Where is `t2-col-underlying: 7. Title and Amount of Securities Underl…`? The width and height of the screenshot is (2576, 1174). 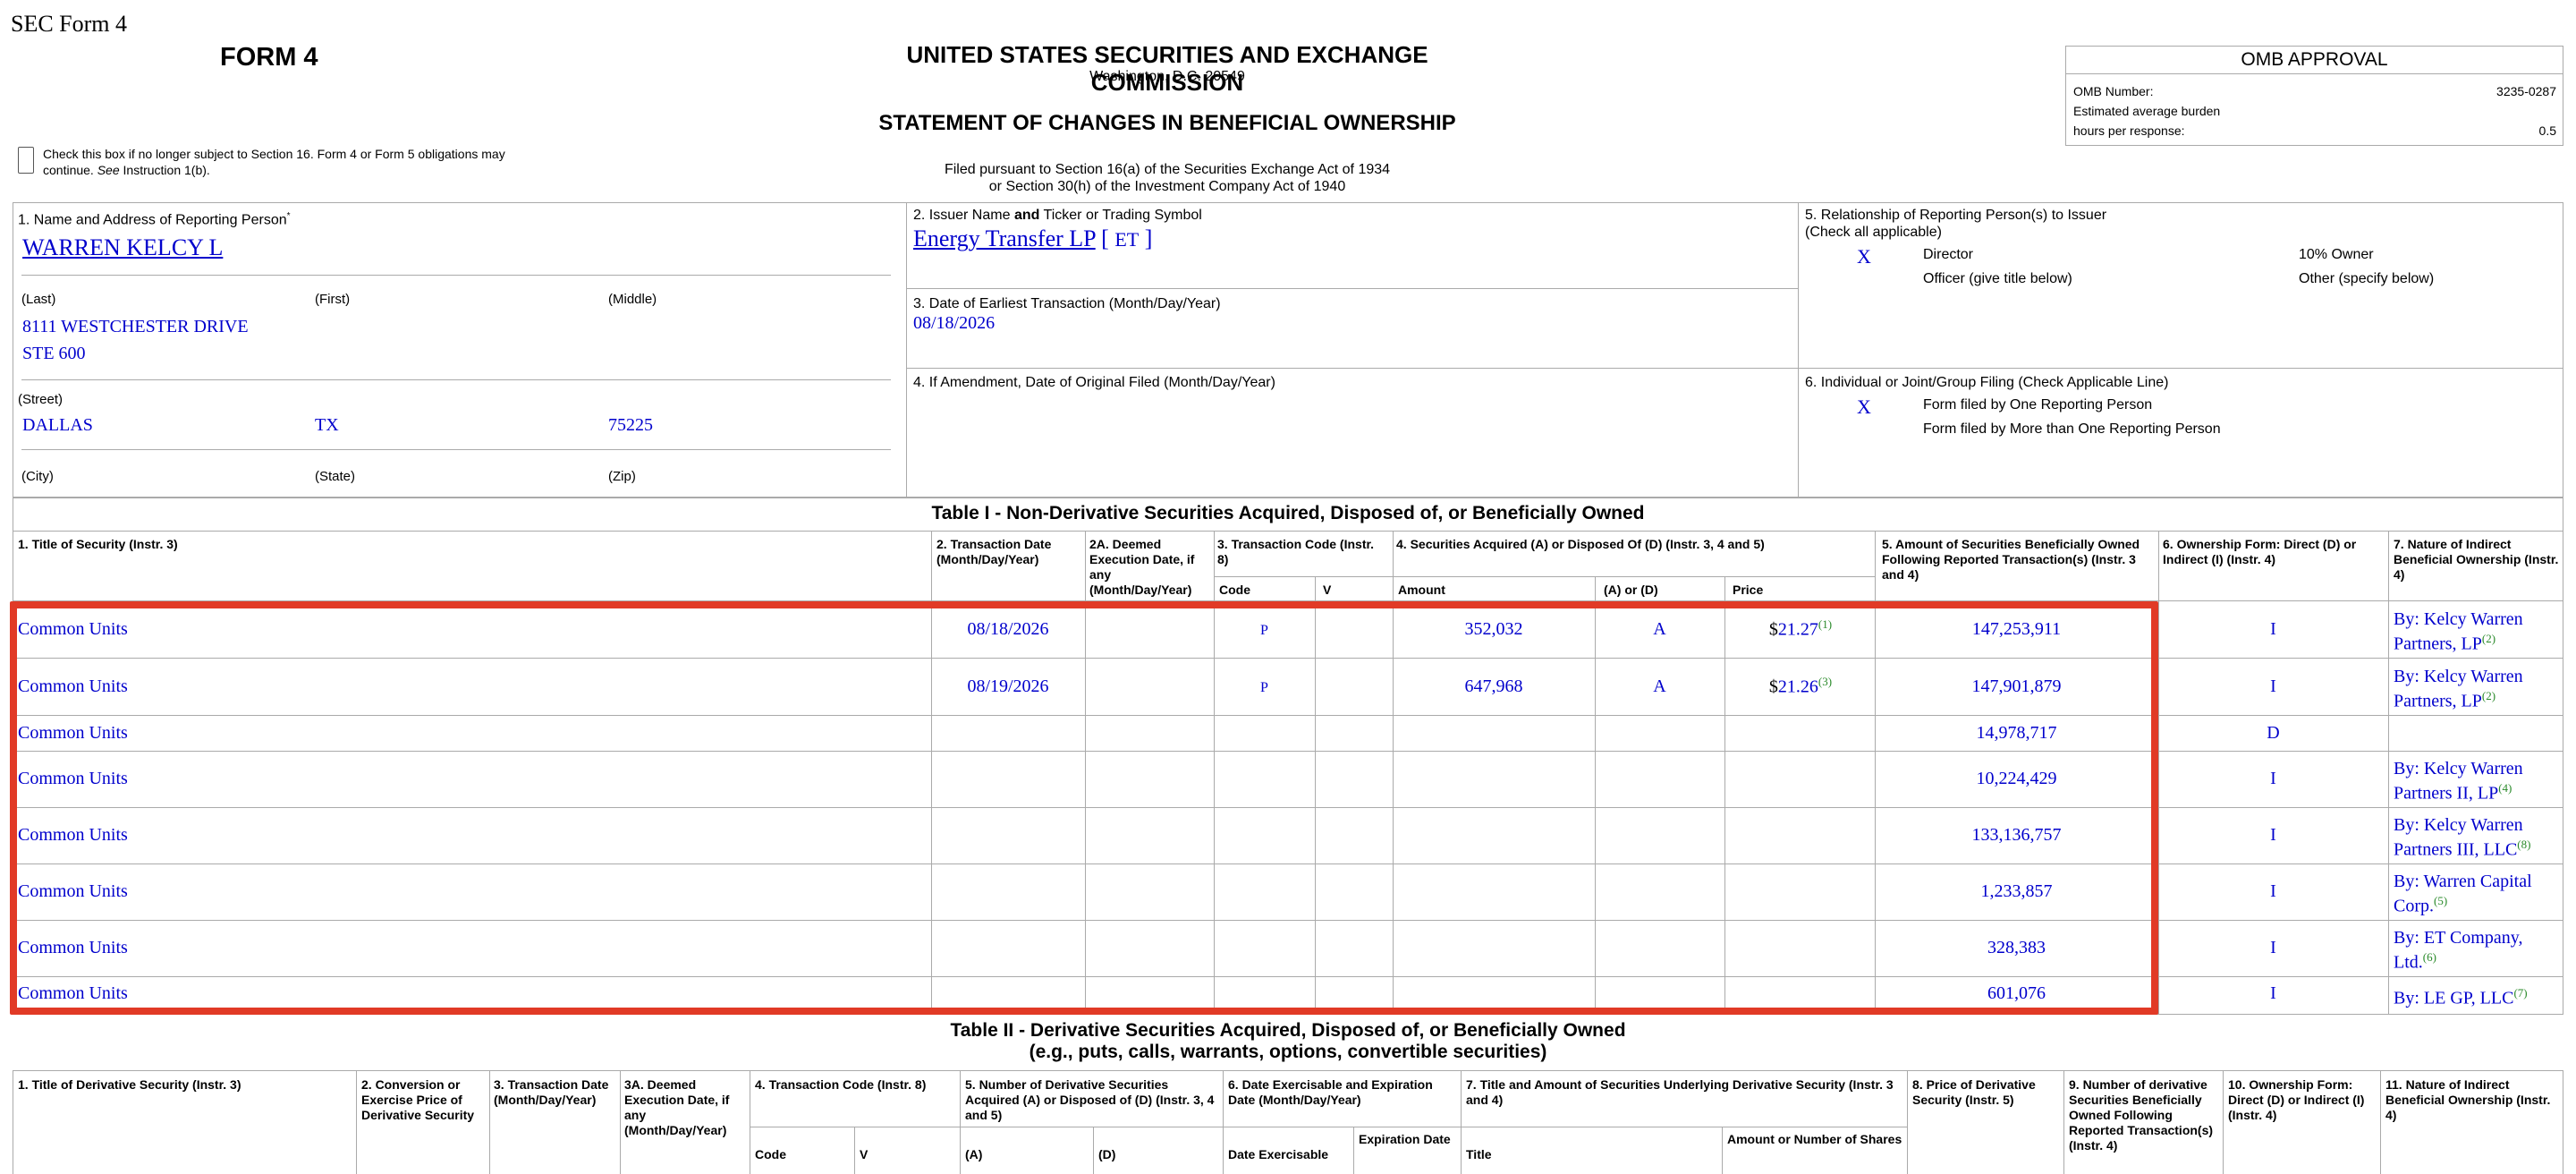 t2-col-underlying: 7. Title and Amount of Securities Underl… is located at coordinates (1680, 1092).